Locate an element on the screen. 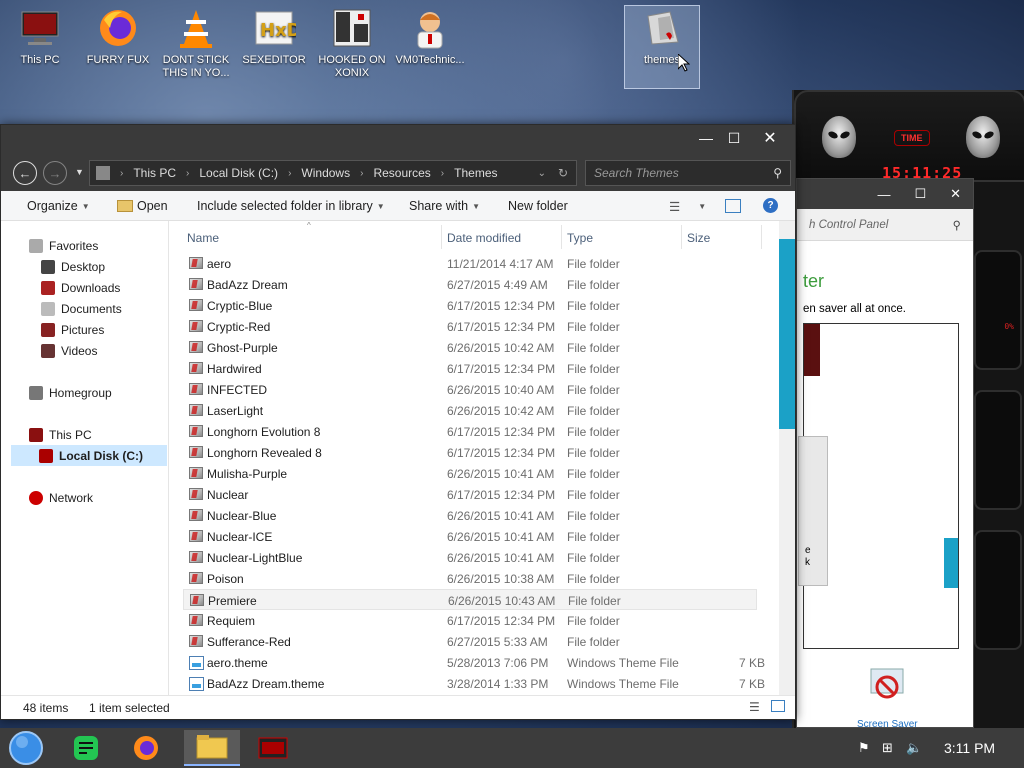 The width and height of the screenshot is (1024, 768). close-icon: ✕ is located at coordinates (955, 194).